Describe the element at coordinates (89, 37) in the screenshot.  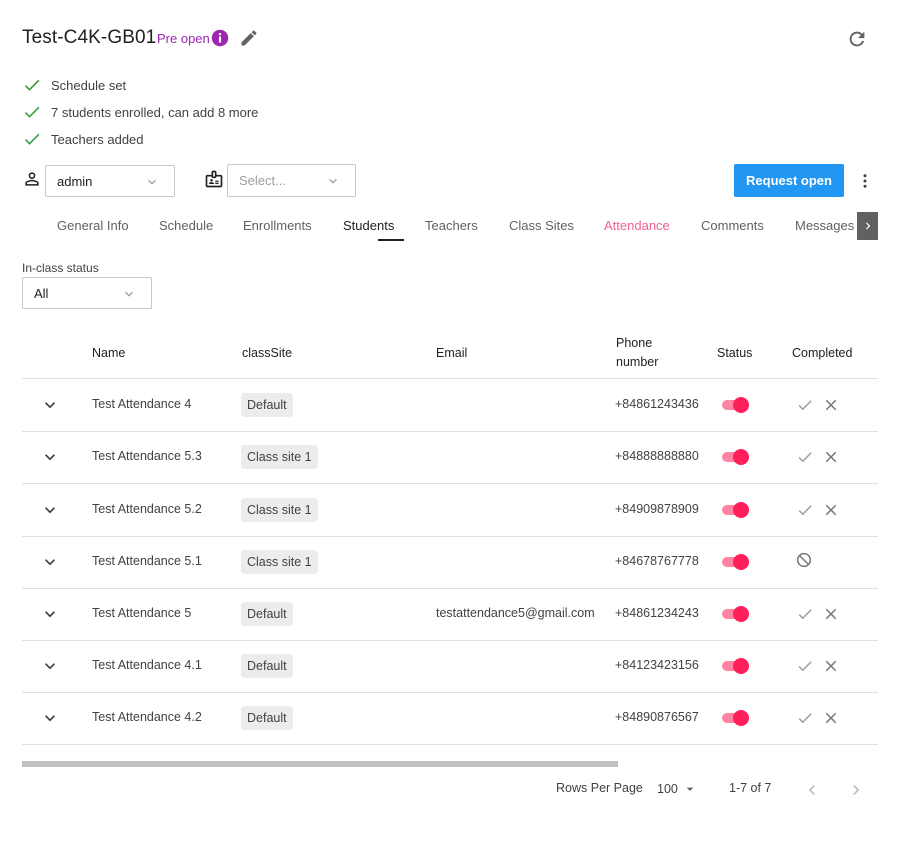
I see `page-title: Test-C4K-GB01` at that location.